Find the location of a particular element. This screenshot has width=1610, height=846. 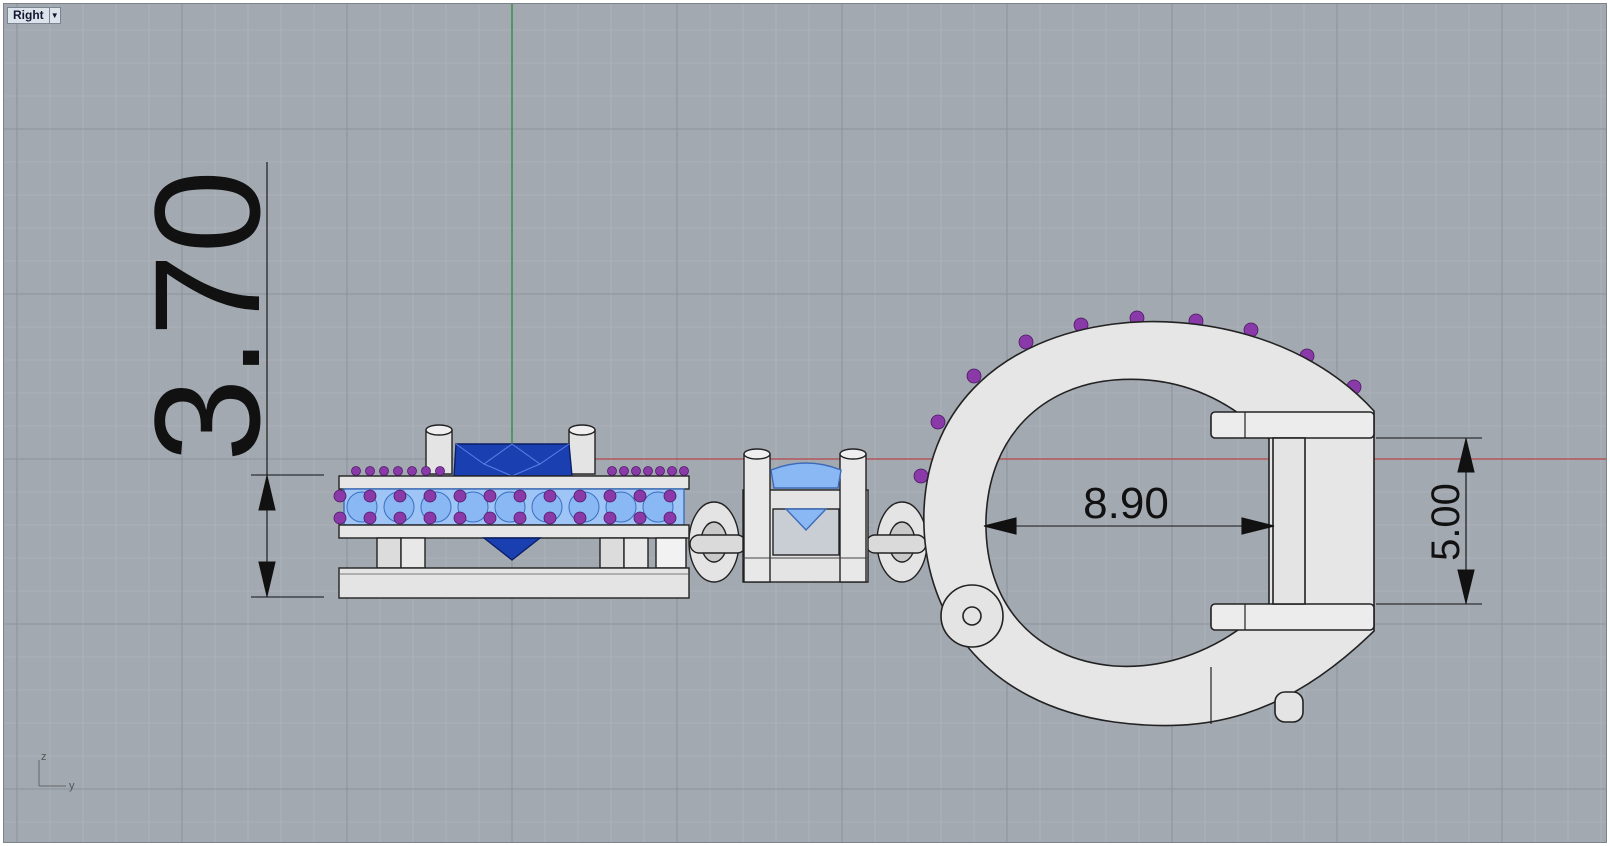

dimension-width-label: 8.90 is located at coordinates (1126, 503).